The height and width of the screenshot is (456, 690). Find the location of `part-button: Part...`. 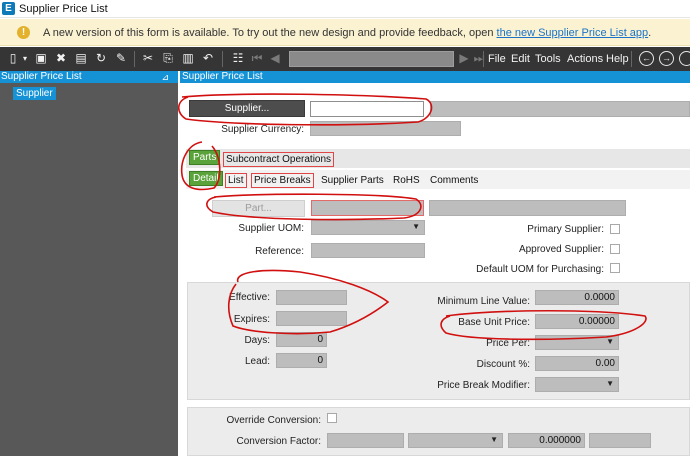

part-button: Part... is located at coordinates (258, 208).